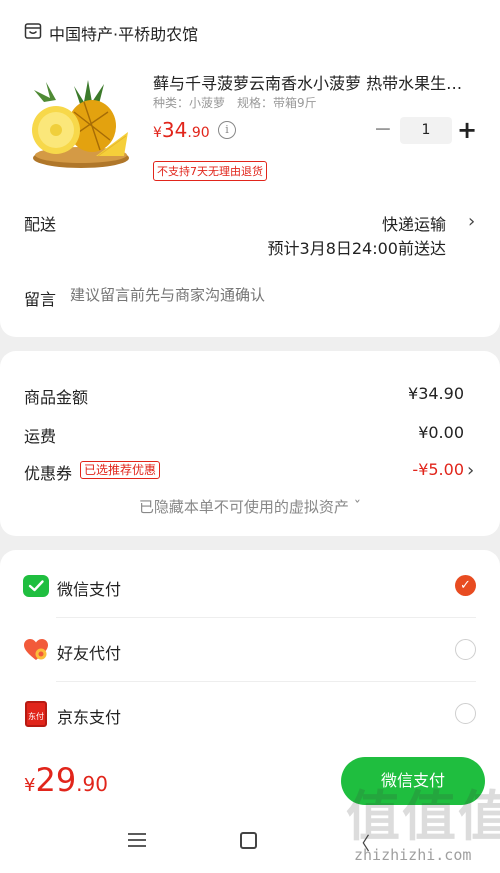 This screenshot has height=873, width=500. I want to click on hidden-assets-toggle: 已隐藏本单不可使用的虚拟资产 ˇ, so click(250, 506).